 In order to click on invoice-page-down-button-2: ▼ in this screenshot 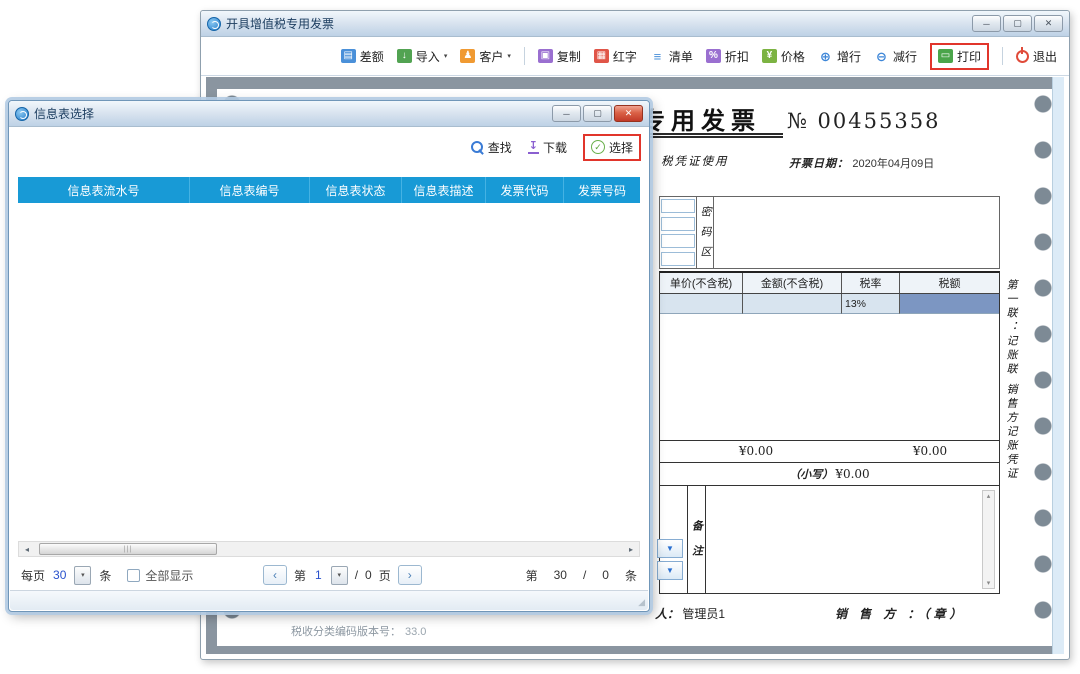, I will do `click(670, 570)`.